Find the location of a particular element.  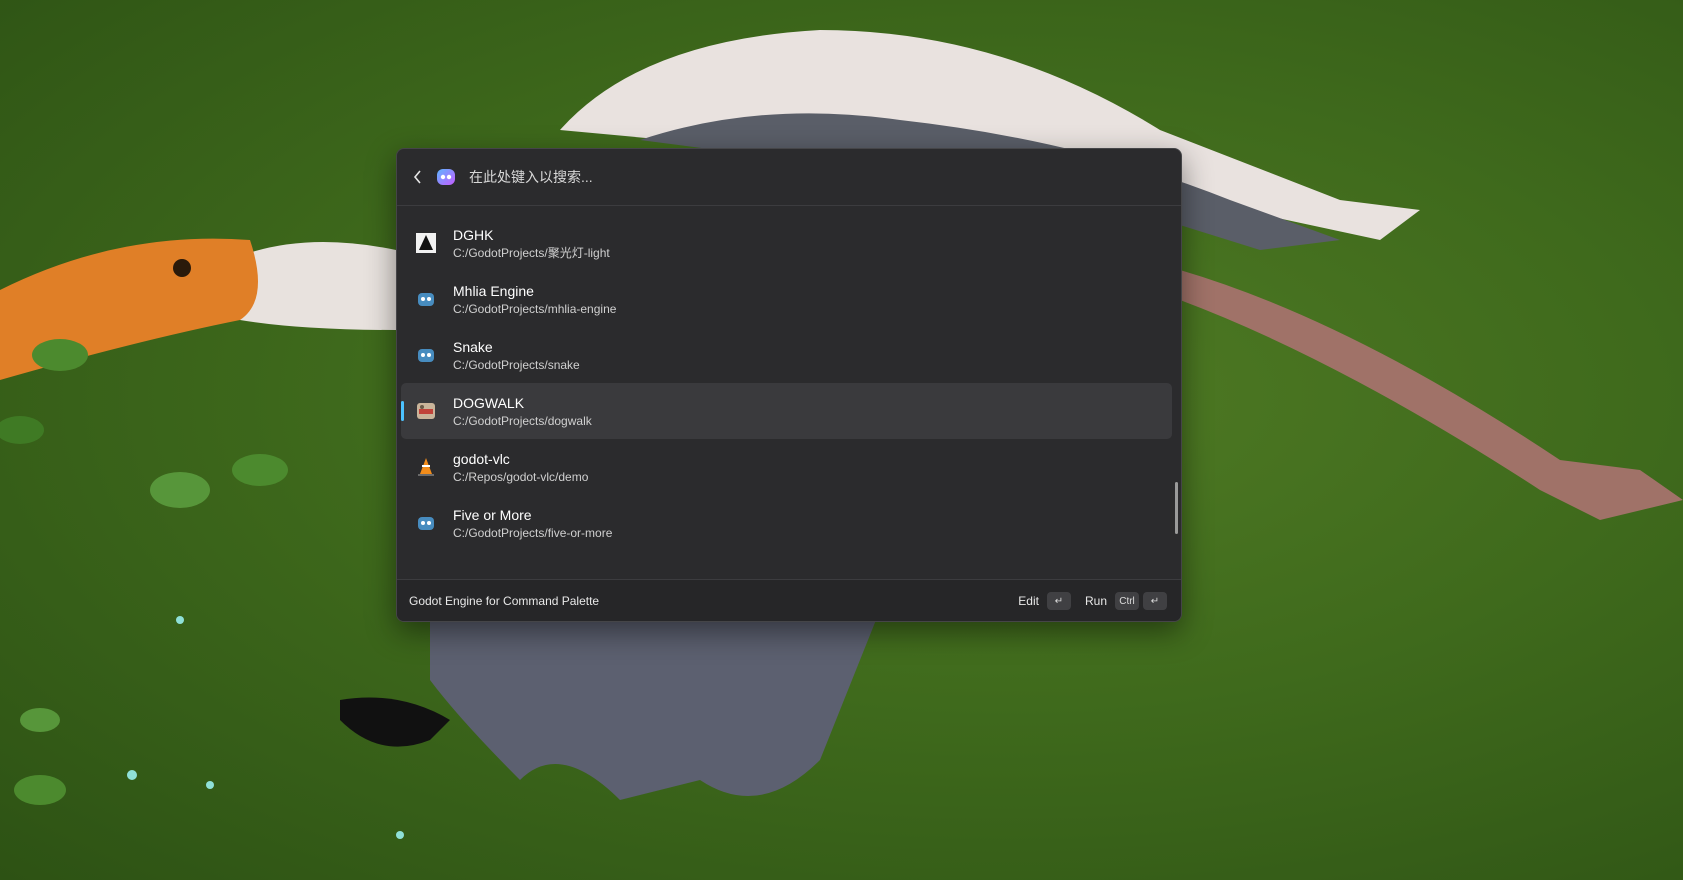

item-path: C:/GodotProjects/聚光灯-light is located at coordinates (531, 252).